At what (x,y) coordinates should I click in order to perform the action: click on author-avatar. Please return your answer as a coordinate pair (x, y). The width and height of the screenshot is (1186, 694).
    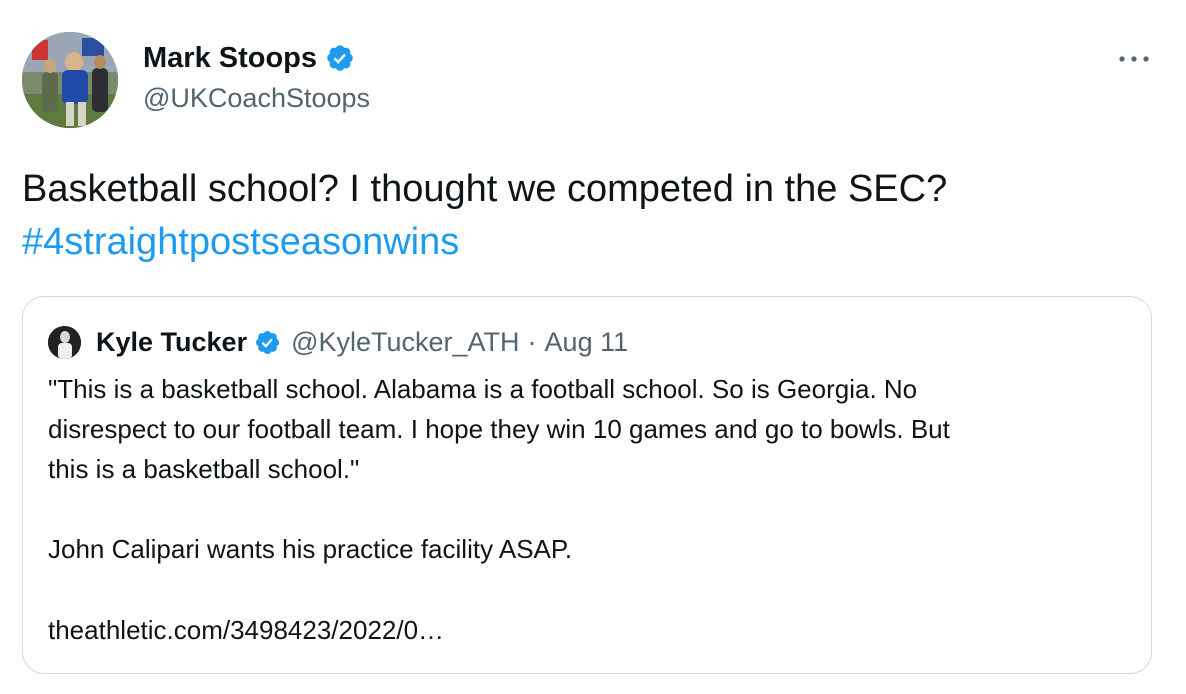
    Looking at the image, I should click on (70, 80).